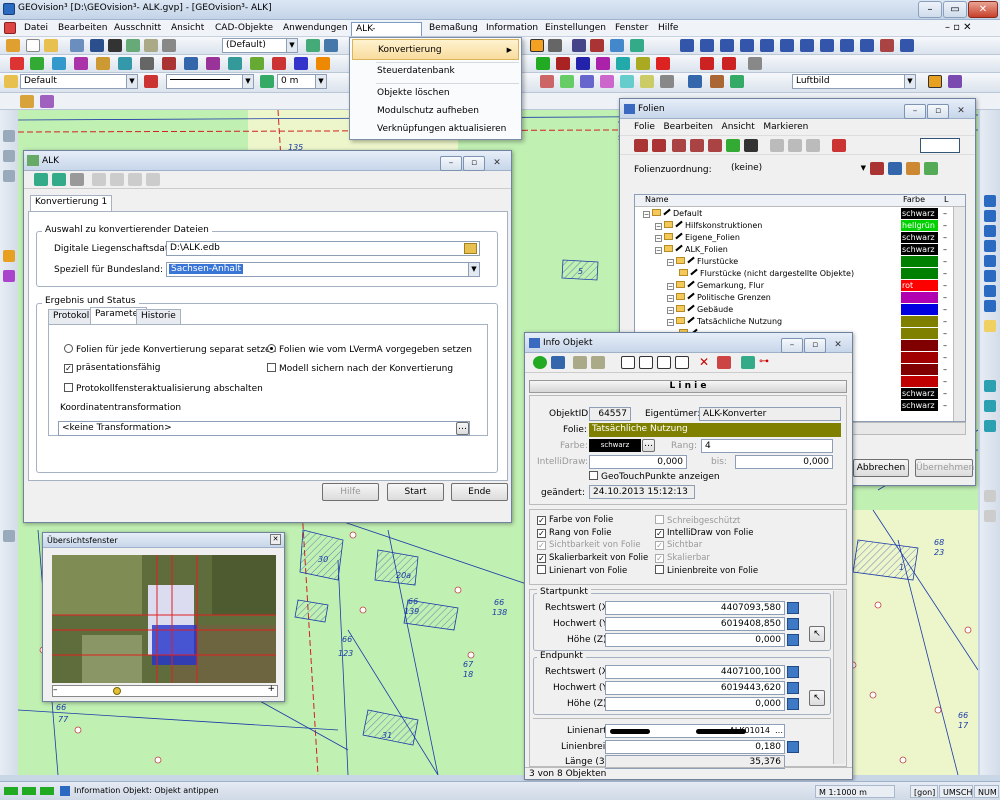 Image resolution: width=1000 pixels, height=800 pixels. Describe the element at coordinates (169, 45) in the screenshot. I see `print-icon` at that location.